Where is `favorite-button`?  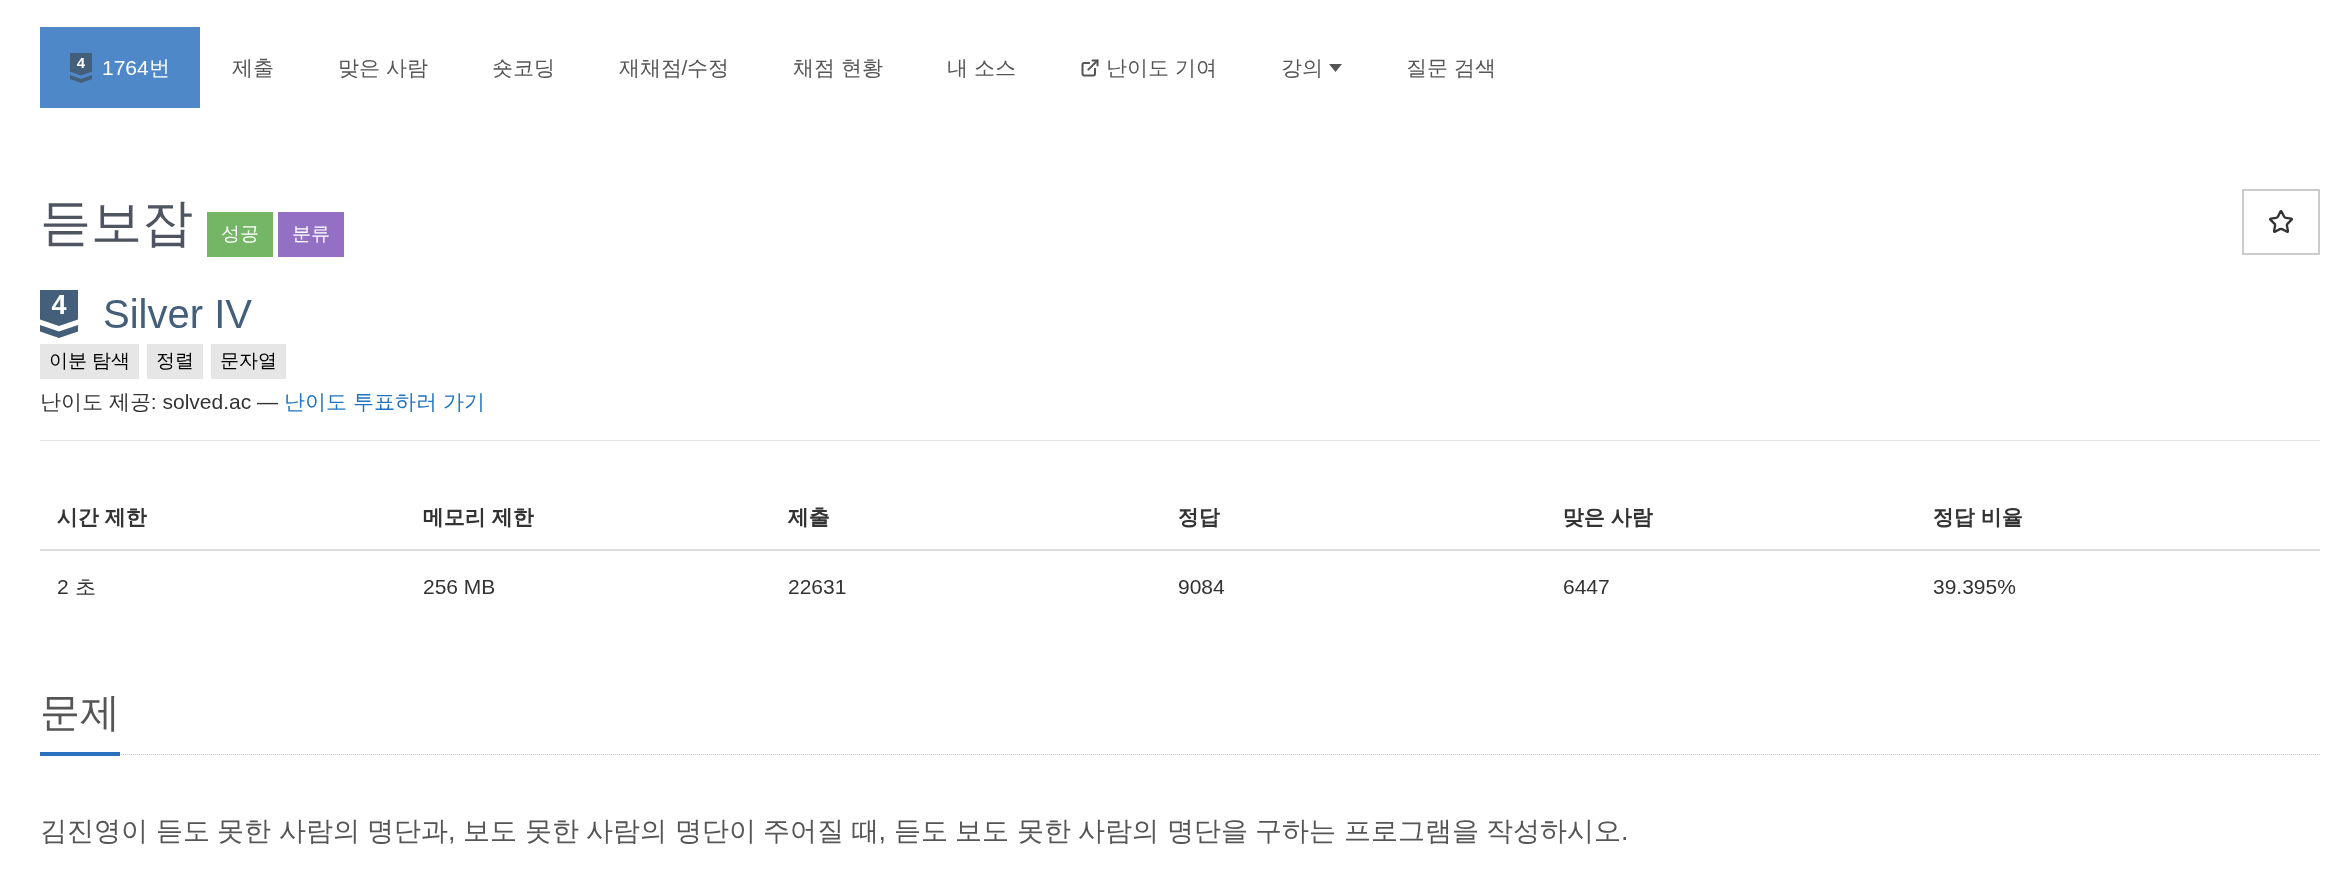 favorite-button is located at coordinates (2281, 222).